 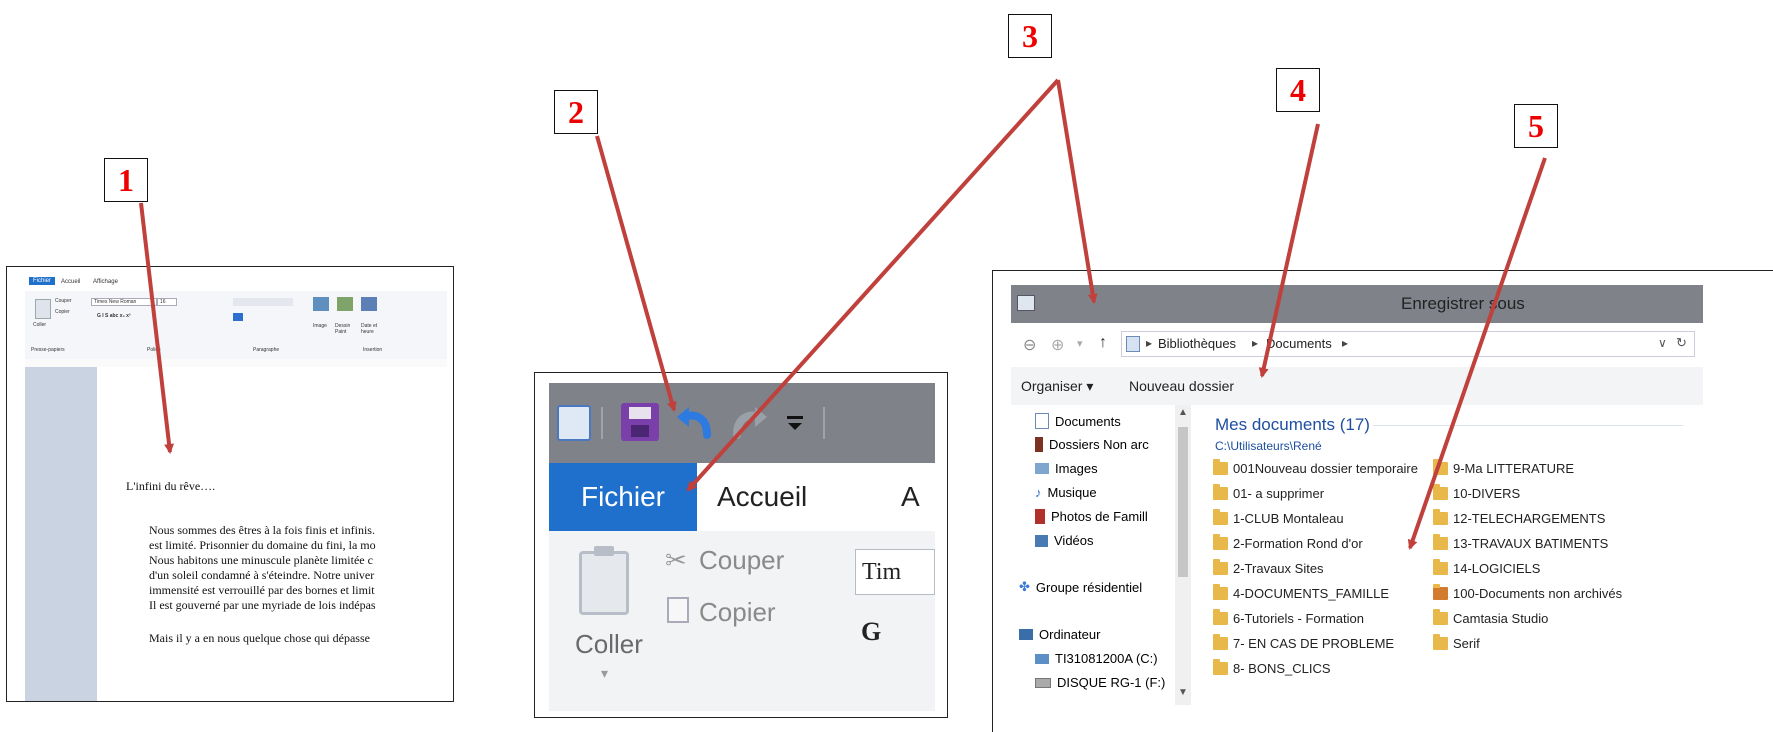 What do you see at coordinates (61, 534) in the screenshot?
I see `page-margin` at bounding box center [61, 534].